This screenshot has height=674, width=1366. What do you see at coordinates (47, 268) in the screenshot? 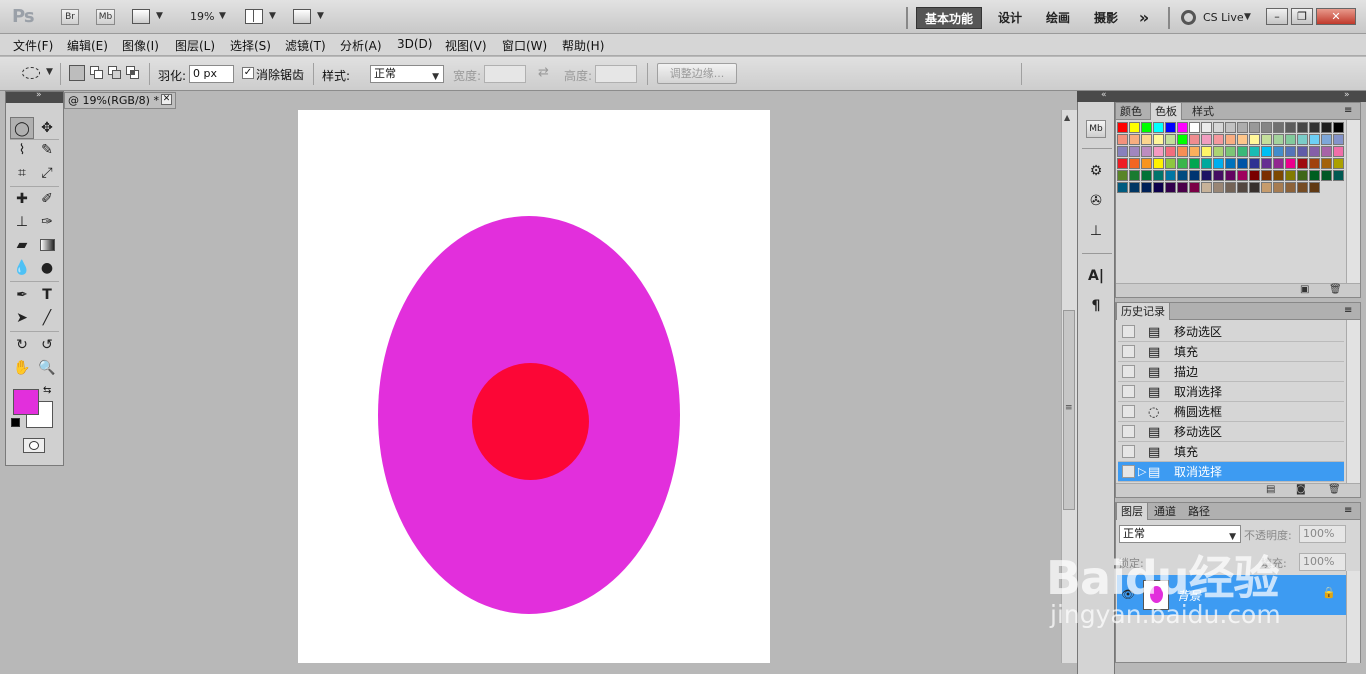
I see `dodge-tool-icon: ●` at bounding box center [47, 268].